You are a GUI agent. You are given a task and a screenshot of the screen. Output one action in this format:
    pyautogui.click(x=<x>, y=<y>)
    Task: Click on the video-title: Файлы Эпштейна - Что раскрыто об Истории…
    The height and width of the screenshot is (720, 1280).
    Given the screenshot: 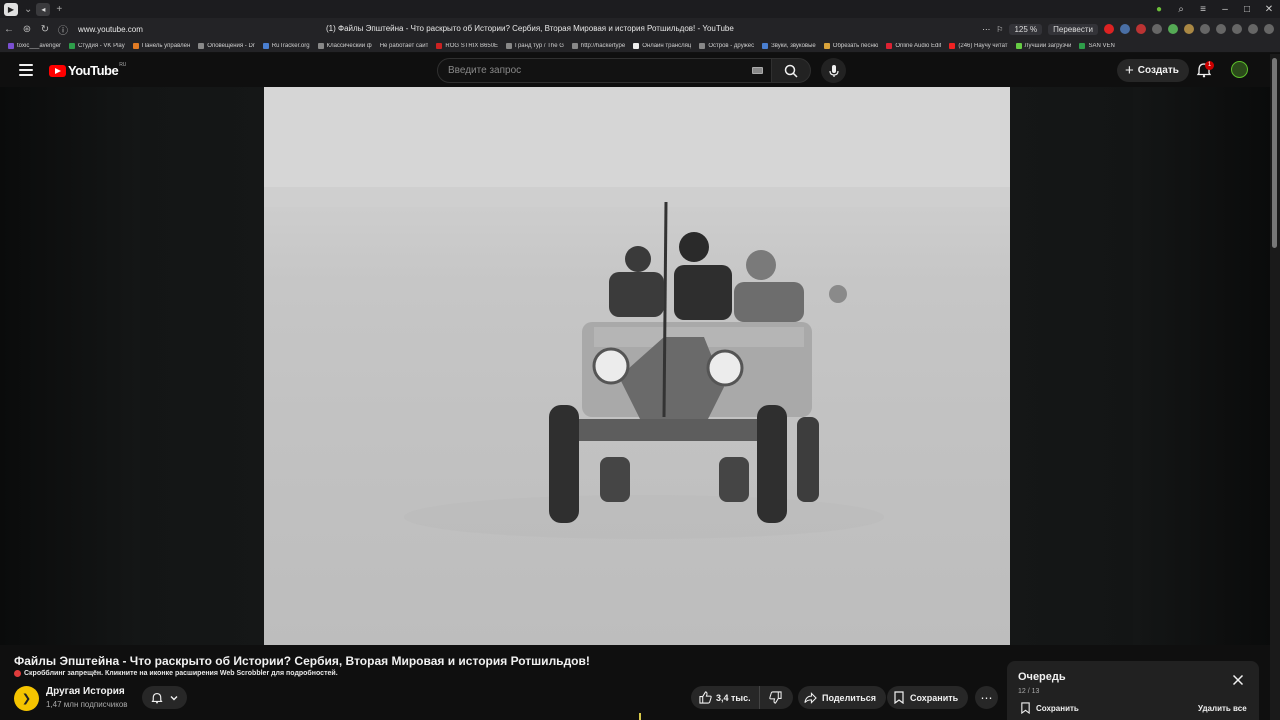 What is the action you would take?
    pyautogui.click(x=302, y=661)
    